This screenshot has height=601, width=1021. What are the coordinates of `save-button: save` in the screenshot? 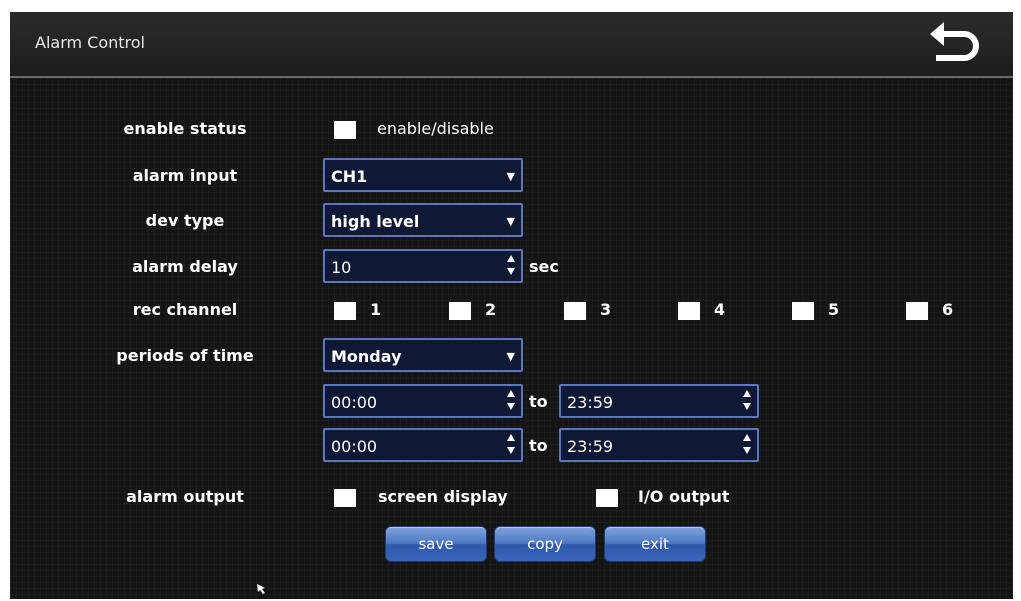 It's located at (436, 544).